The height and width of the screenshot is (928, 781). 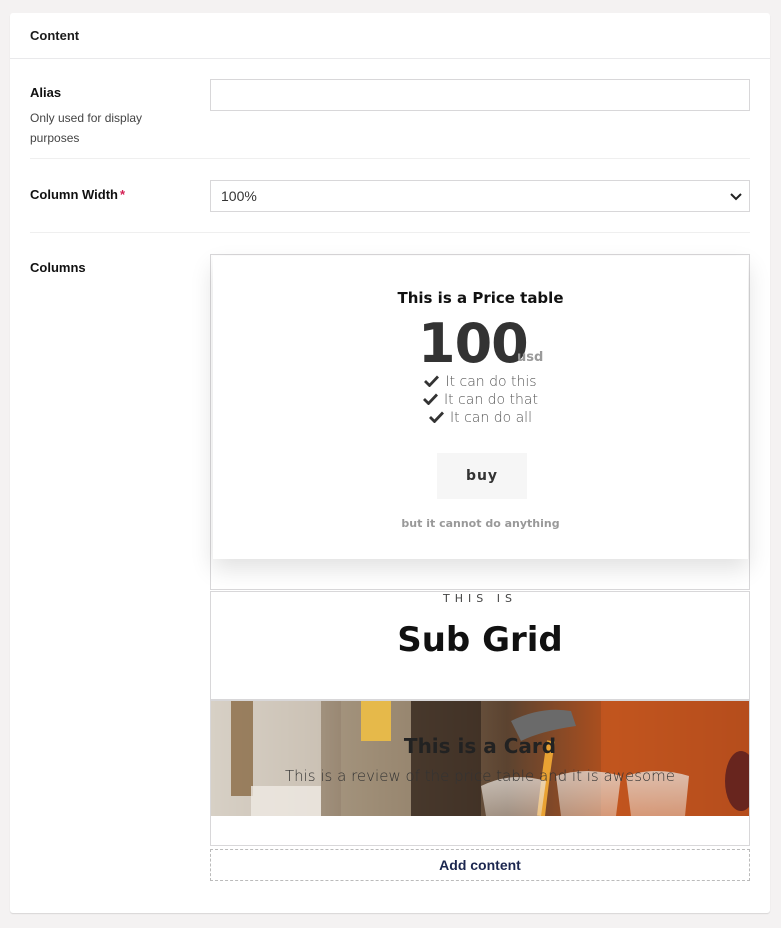 What do you see at coordinates (480, 640) in the screenshot?
I see `sub-grid-title: Sub Grid` at bounding box center [480, 640].